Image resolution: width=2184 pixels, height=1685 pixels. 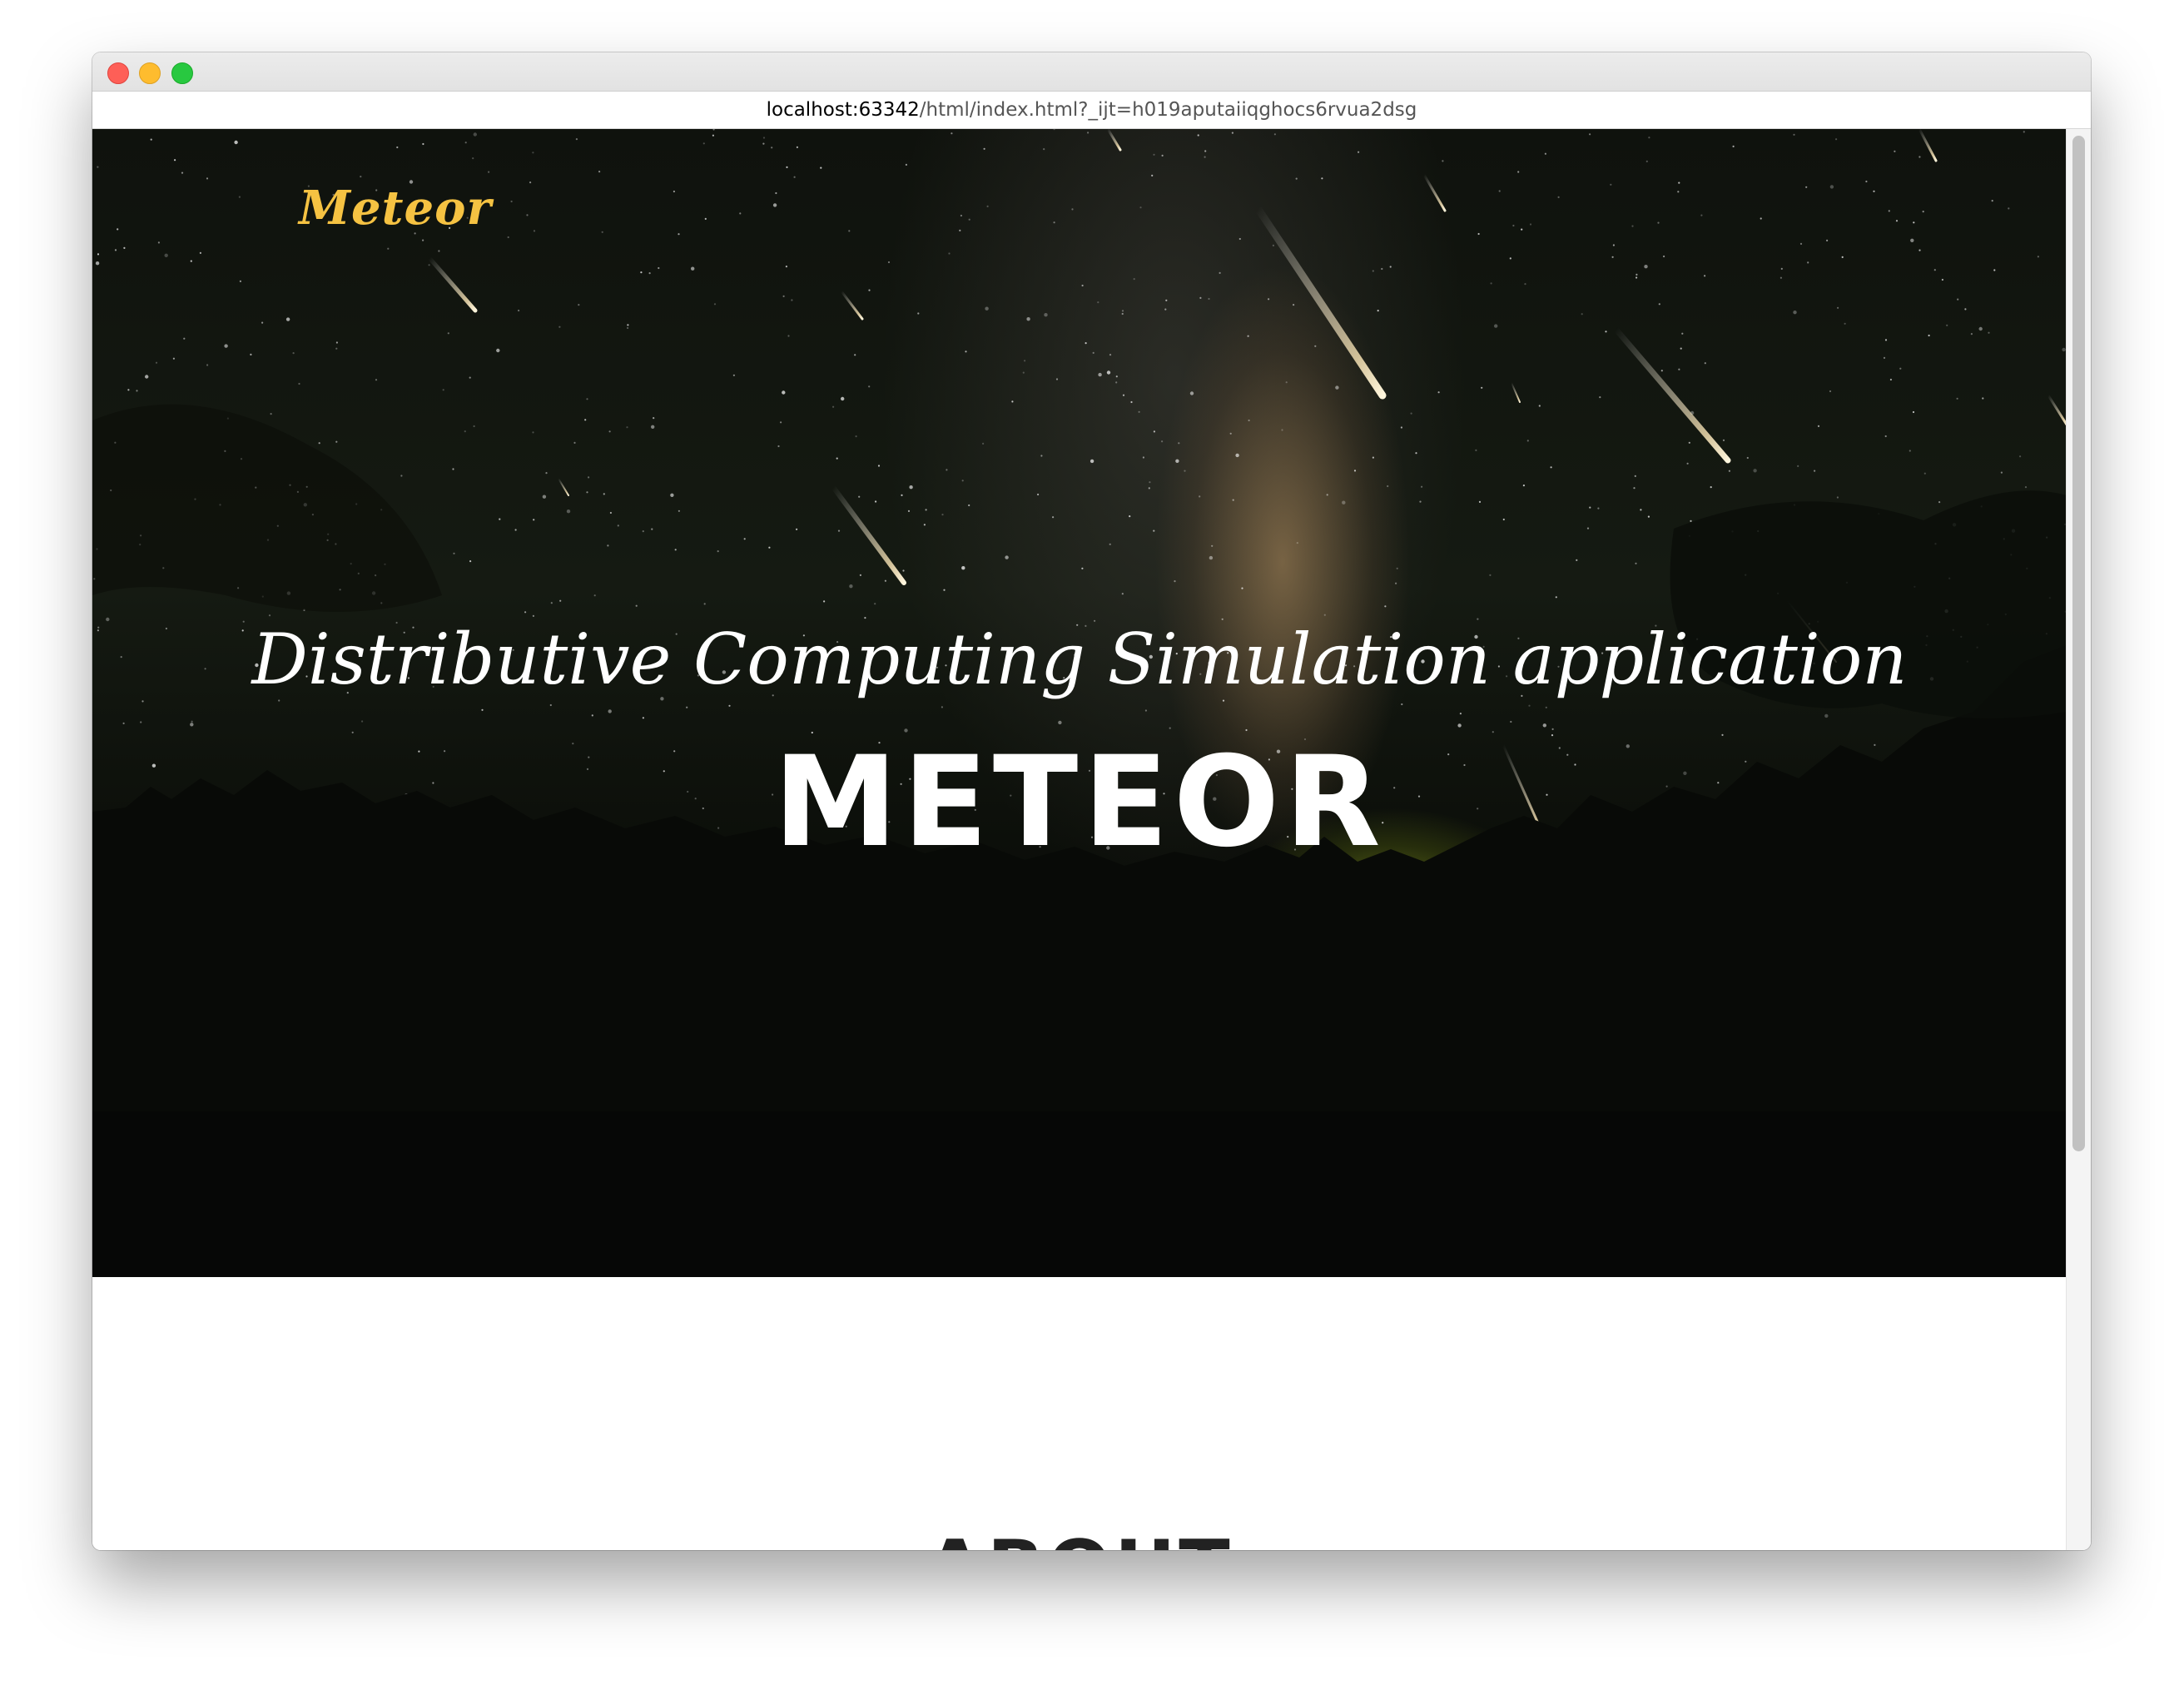 I want to click on close-window-button, so click(x=118, y=73).